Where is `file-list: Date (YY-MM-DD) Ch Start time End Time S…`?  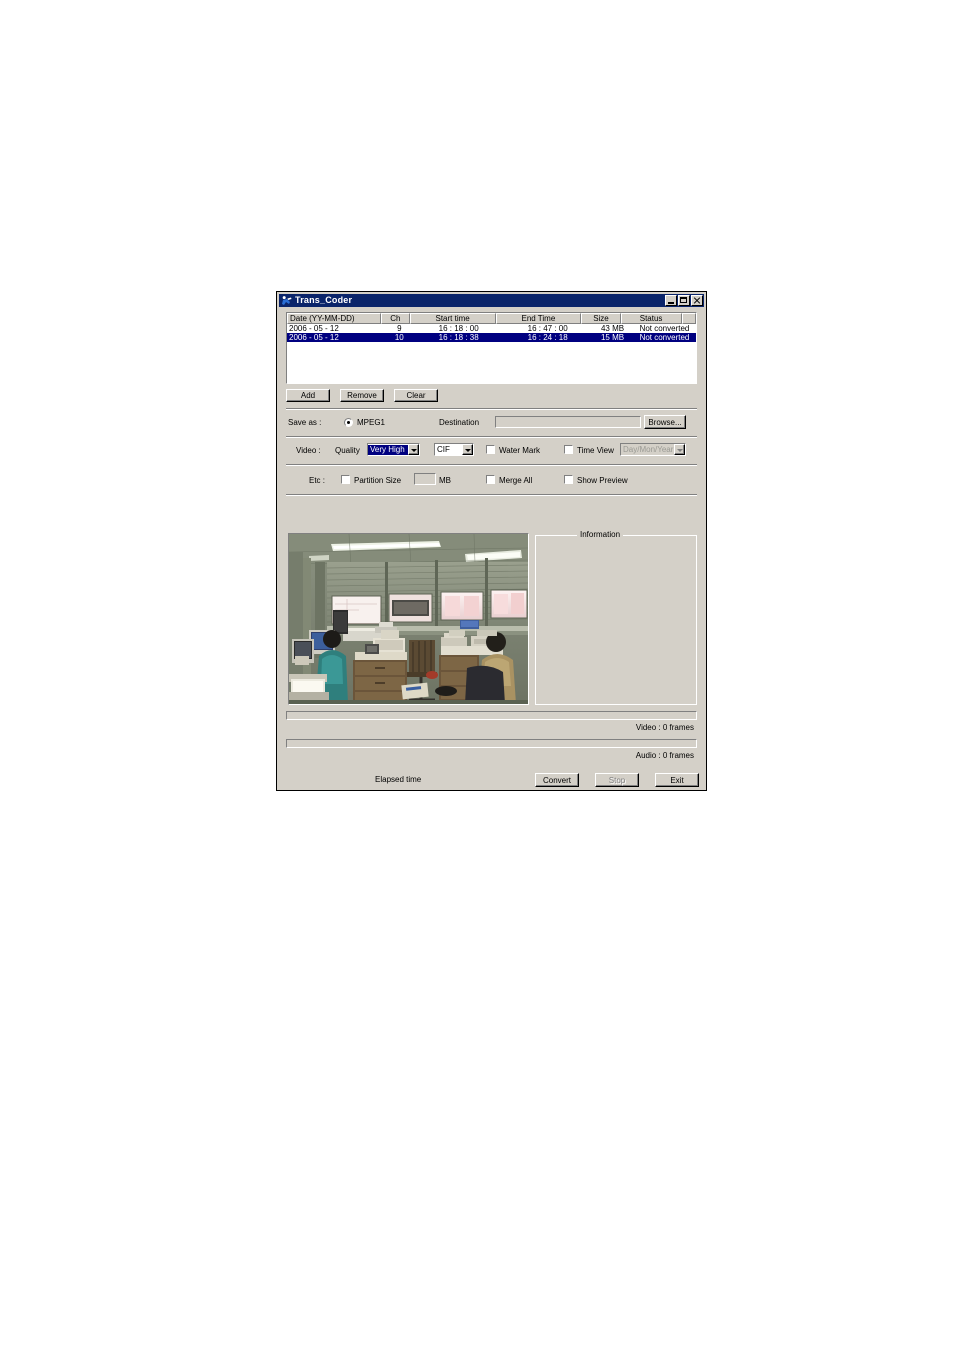
file-list: Date (YY-MM-DD) Ch Start time End Time S… is located at coordinates (491, 348).